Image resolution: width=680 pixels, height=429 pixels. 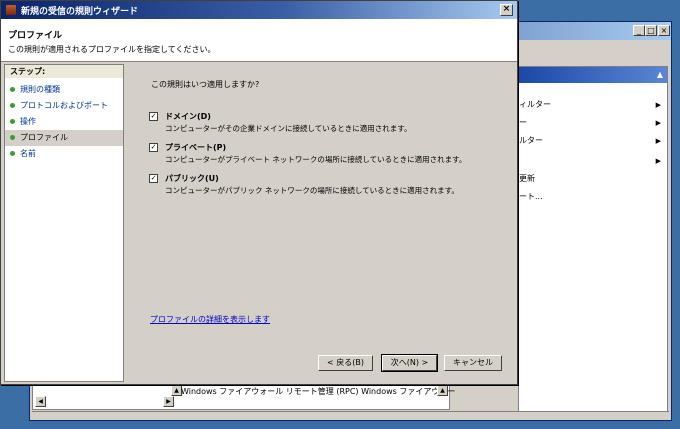 What do you see at coordinates (11, 10) in the screenshot?
I see `firewall-icon` at bounding box center [11, 10].